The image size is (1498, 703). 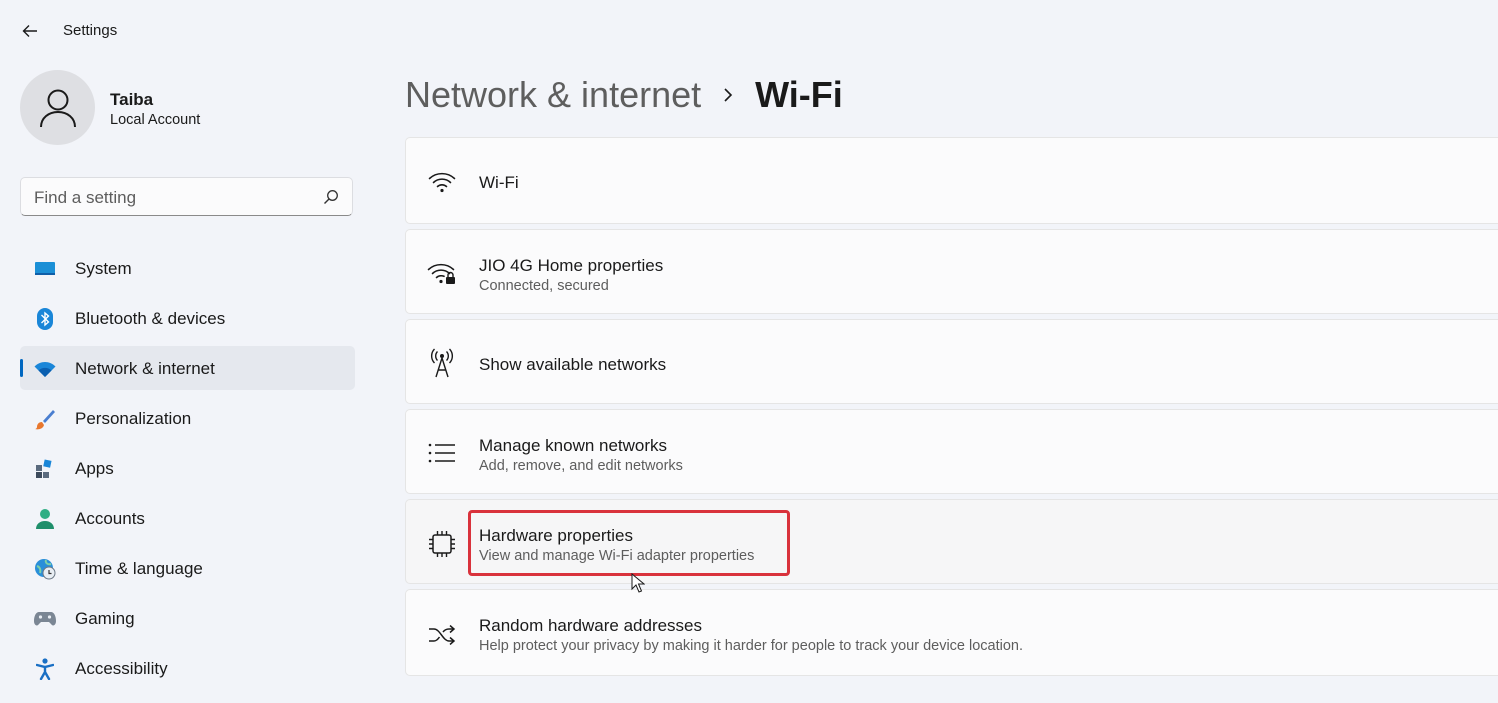 What do you see at coordinates (105, 618) in the screenshot?
I see `sidebar-item-label: Gaming` at bounding box center [105, 618].